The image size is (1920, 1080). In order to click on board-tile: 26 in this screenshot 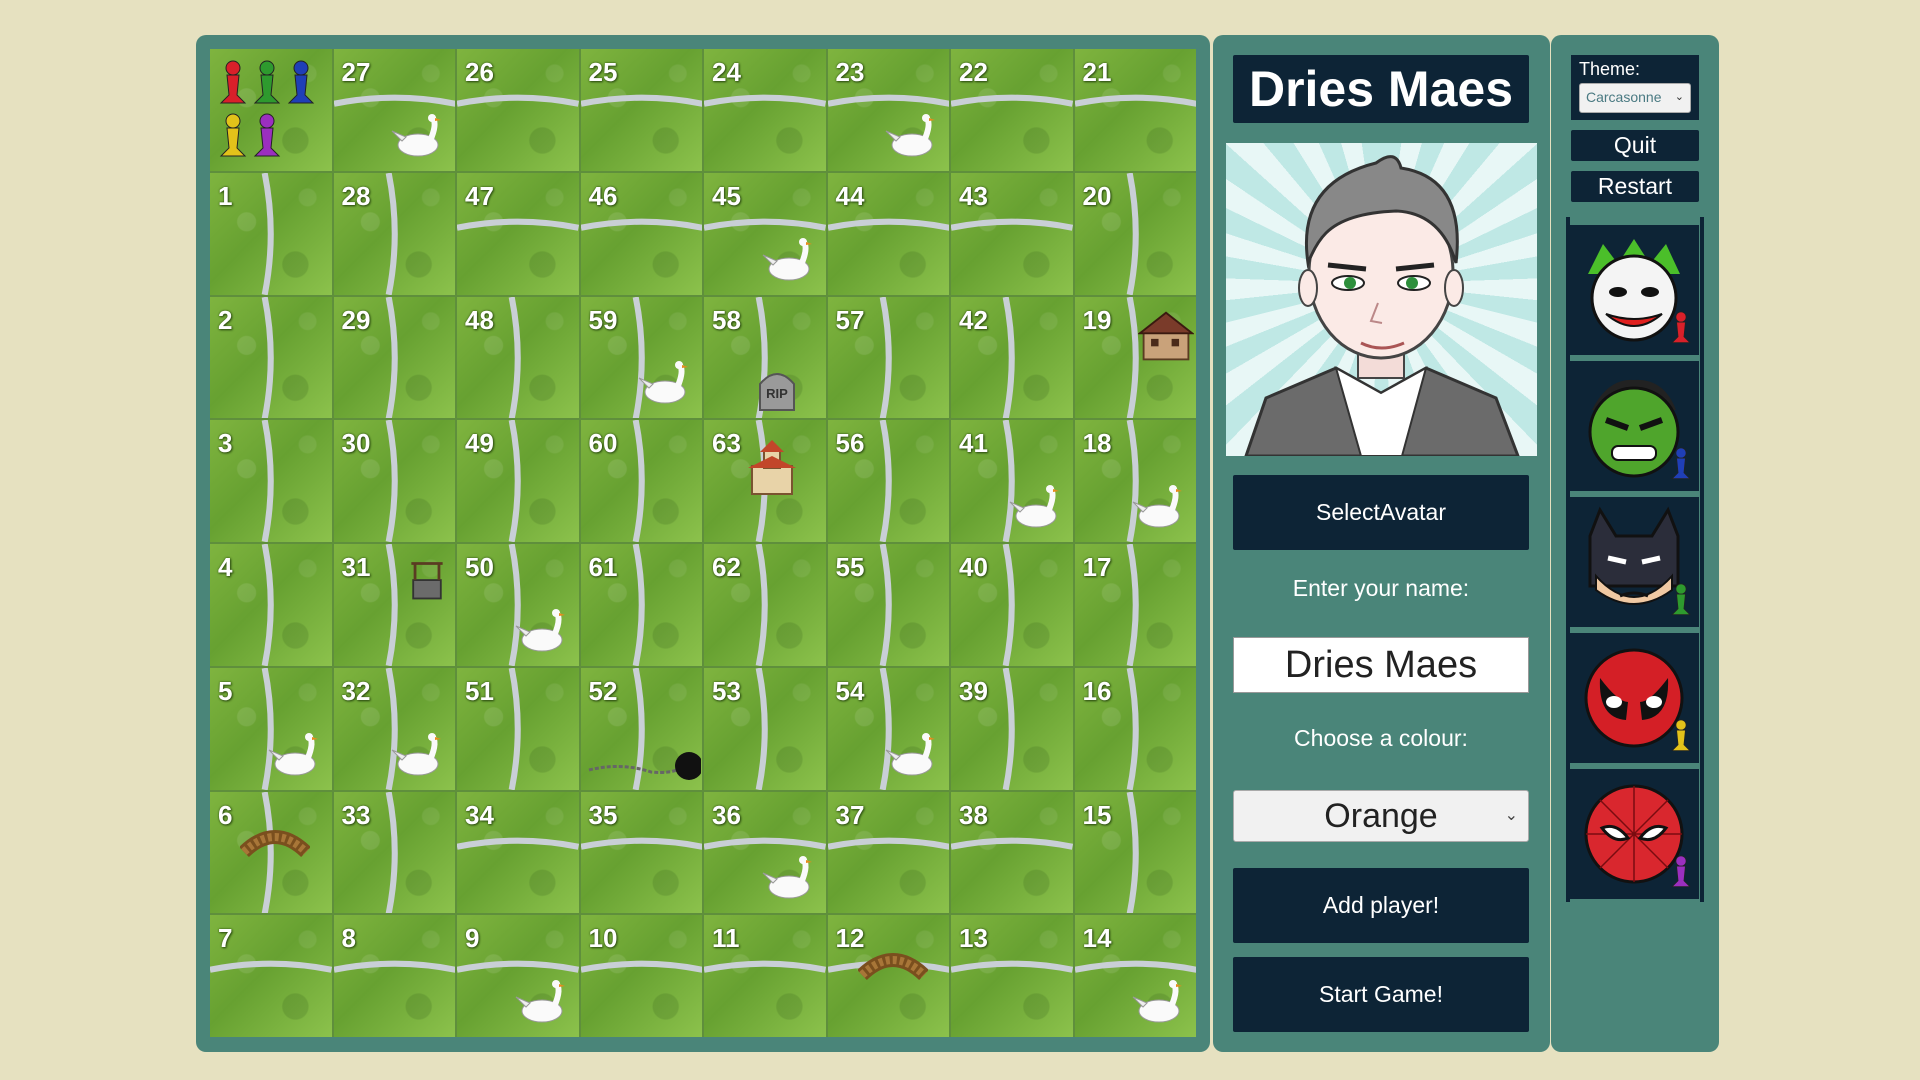, I will do `click(518, 110)`.